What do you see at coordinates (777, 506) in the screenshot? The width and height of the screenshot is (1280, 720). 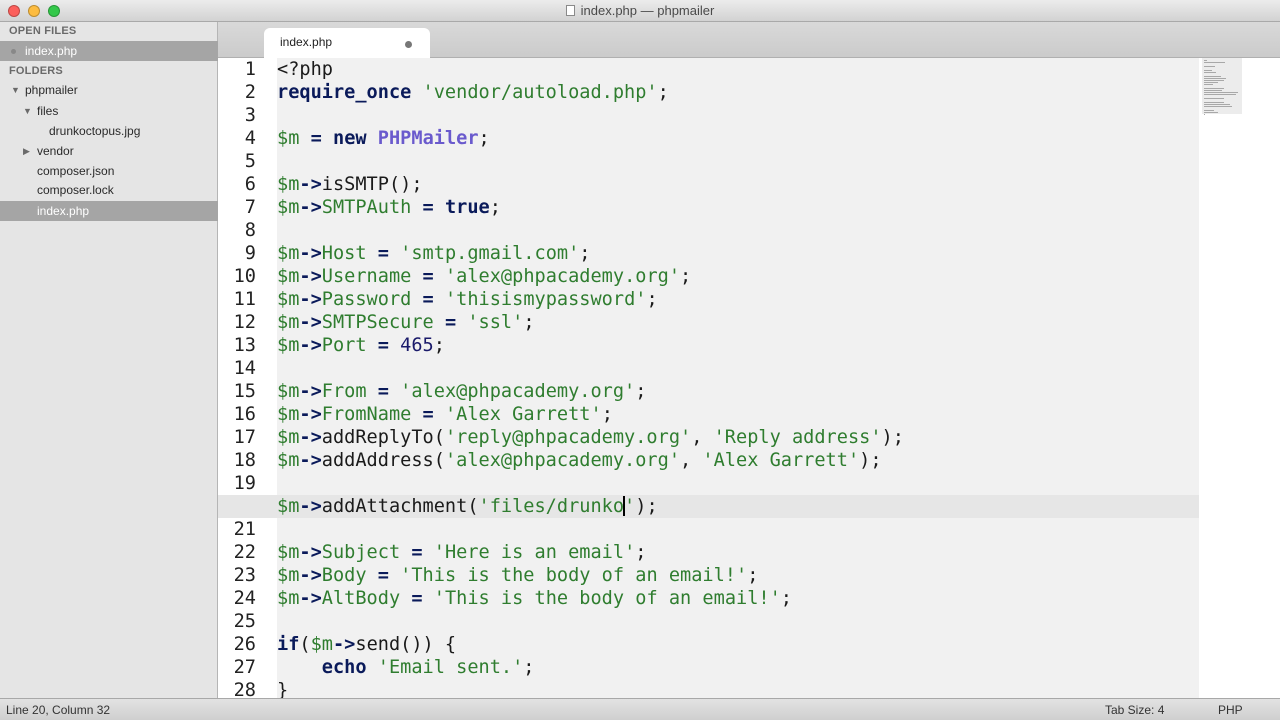 I see `code-line: $m->addAttachment('files/drunko');` at bounding box center [777, 506].